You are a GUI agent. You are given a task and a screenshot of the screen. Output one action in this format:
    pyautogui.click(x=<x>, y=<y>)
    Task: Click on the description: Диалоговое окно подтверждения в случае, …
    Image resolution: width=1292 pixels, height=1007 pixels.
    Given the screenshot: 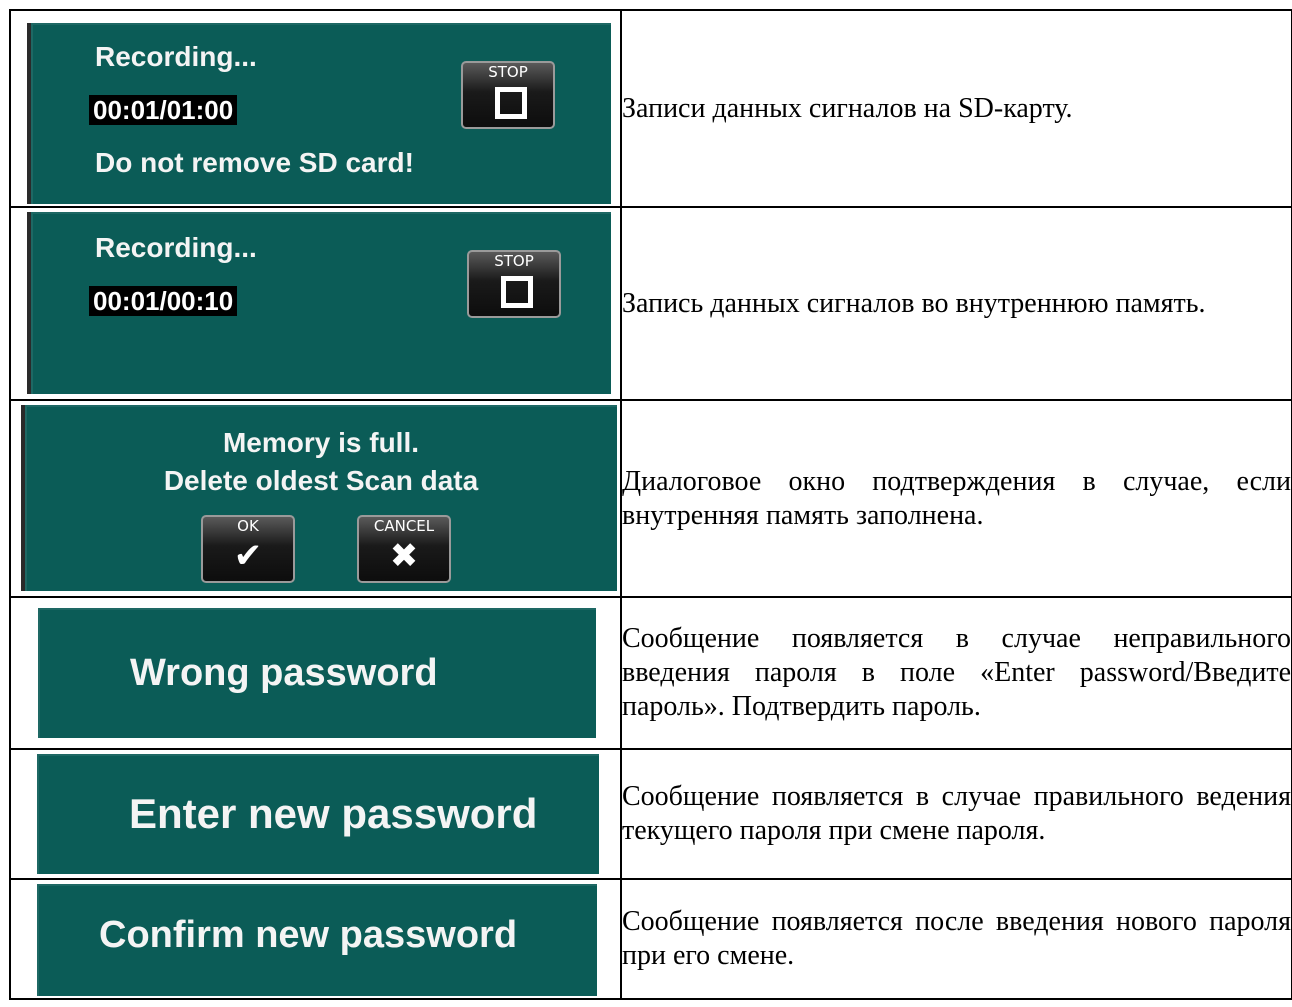 What is the action you would take?
    pyautogui.click(x=956, y=498)
    